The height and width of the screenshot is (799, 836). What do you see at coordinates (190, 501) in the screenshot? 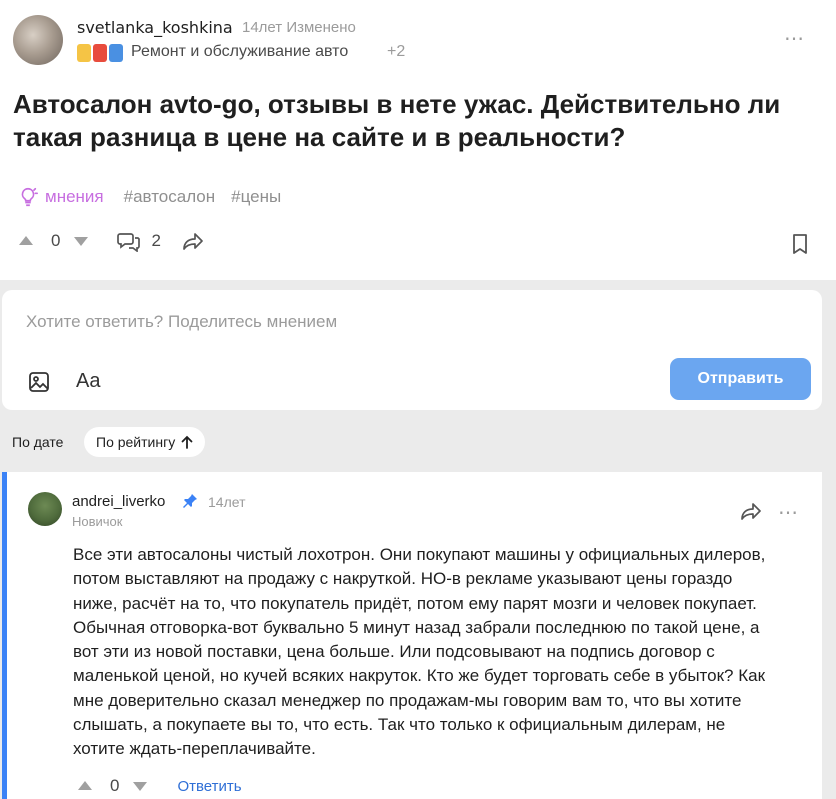
I see `pin-icon` at bounding box center [190, 501].